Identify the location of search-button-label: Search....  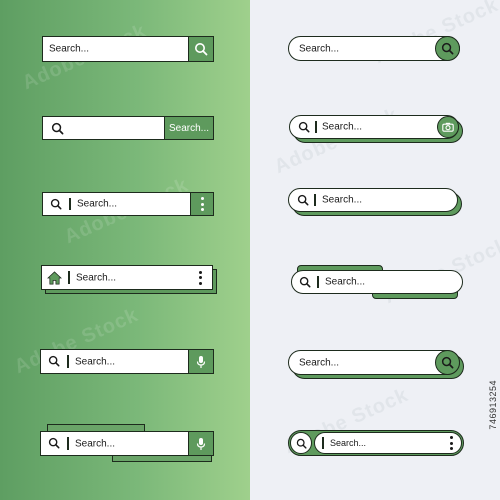
(189, 128).